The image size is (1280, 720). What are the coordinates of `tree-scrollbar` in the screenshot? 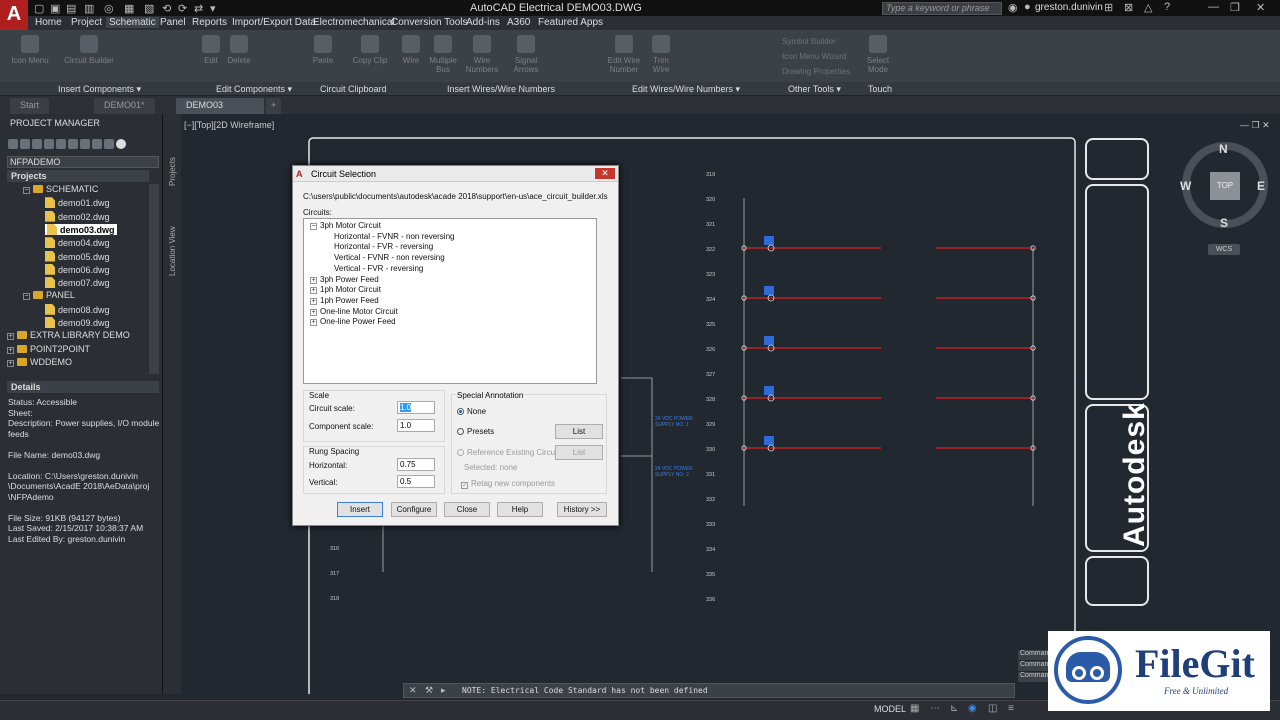 It's located at (154, 279).